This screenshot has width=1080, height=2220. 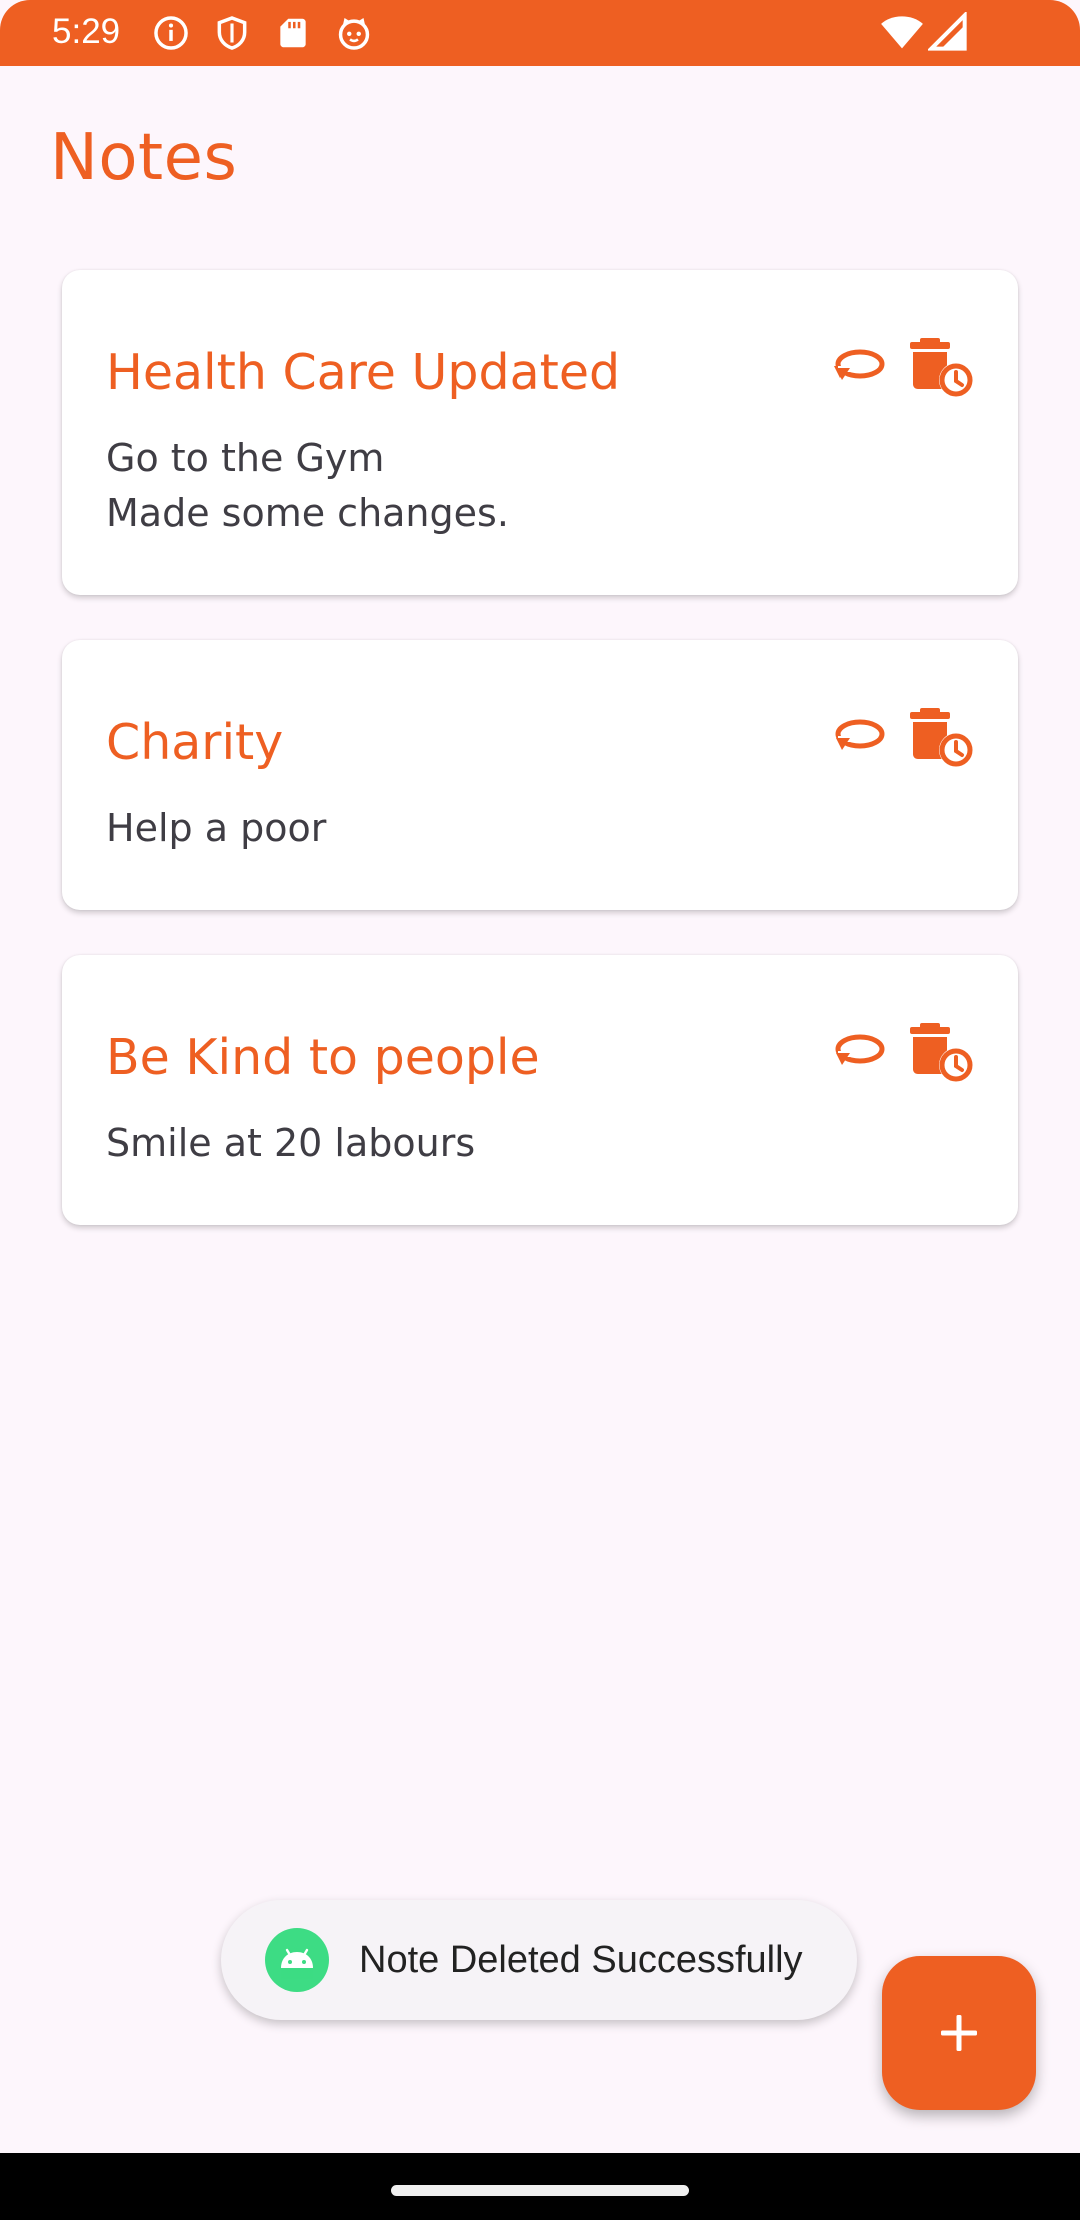 What do you see at coordinates (540, 33) in the screenshot?
I see `status-bar: 5:29` at bounding box center [540, 33].